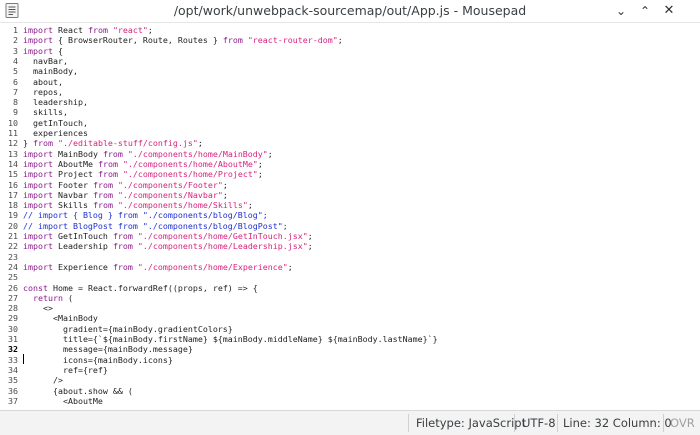 Image resolution: width=700 pixels, height=435 pixels. Describe the element at coordinates (13, 339) in the screenshot. I see `line-number: 31` at that location.